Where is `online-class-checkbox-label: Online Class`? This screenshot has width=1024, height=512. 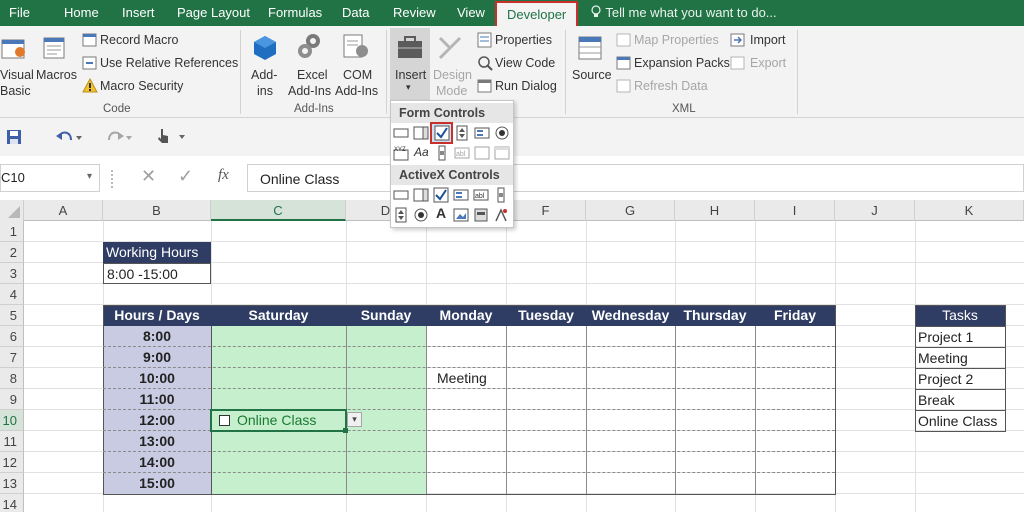 online-class-checkbox-label: Online Class is located at coordinates (289, 420).